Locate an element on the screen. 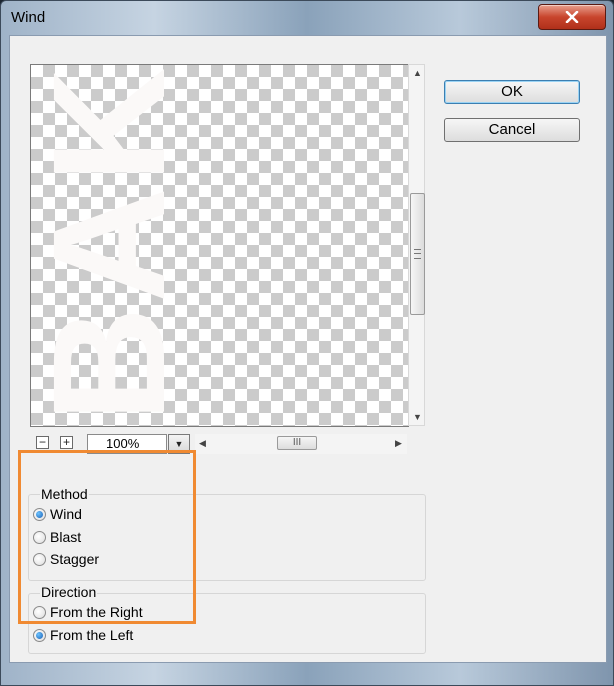  horizontal-scroll-thumb: III is located at coordinates (297, 443).